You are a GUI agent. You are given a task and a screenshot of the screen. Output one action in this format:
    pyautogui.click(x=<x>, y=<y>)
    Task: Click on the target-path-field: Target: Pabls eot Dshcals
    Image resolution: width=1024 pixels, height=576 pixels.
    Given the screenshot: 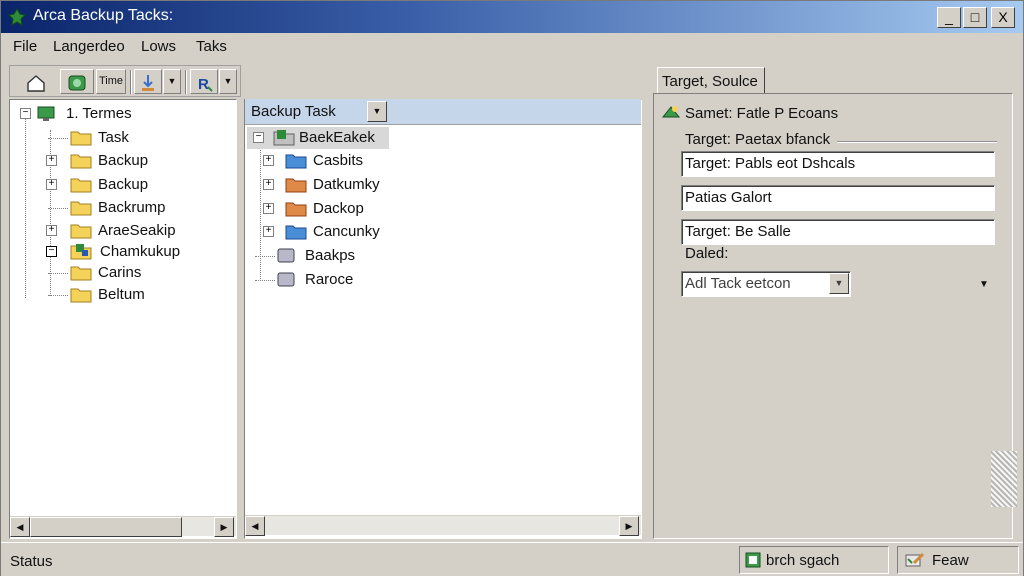 What is the action you would take?
    pyautogui.click(x=838, y=164)
    